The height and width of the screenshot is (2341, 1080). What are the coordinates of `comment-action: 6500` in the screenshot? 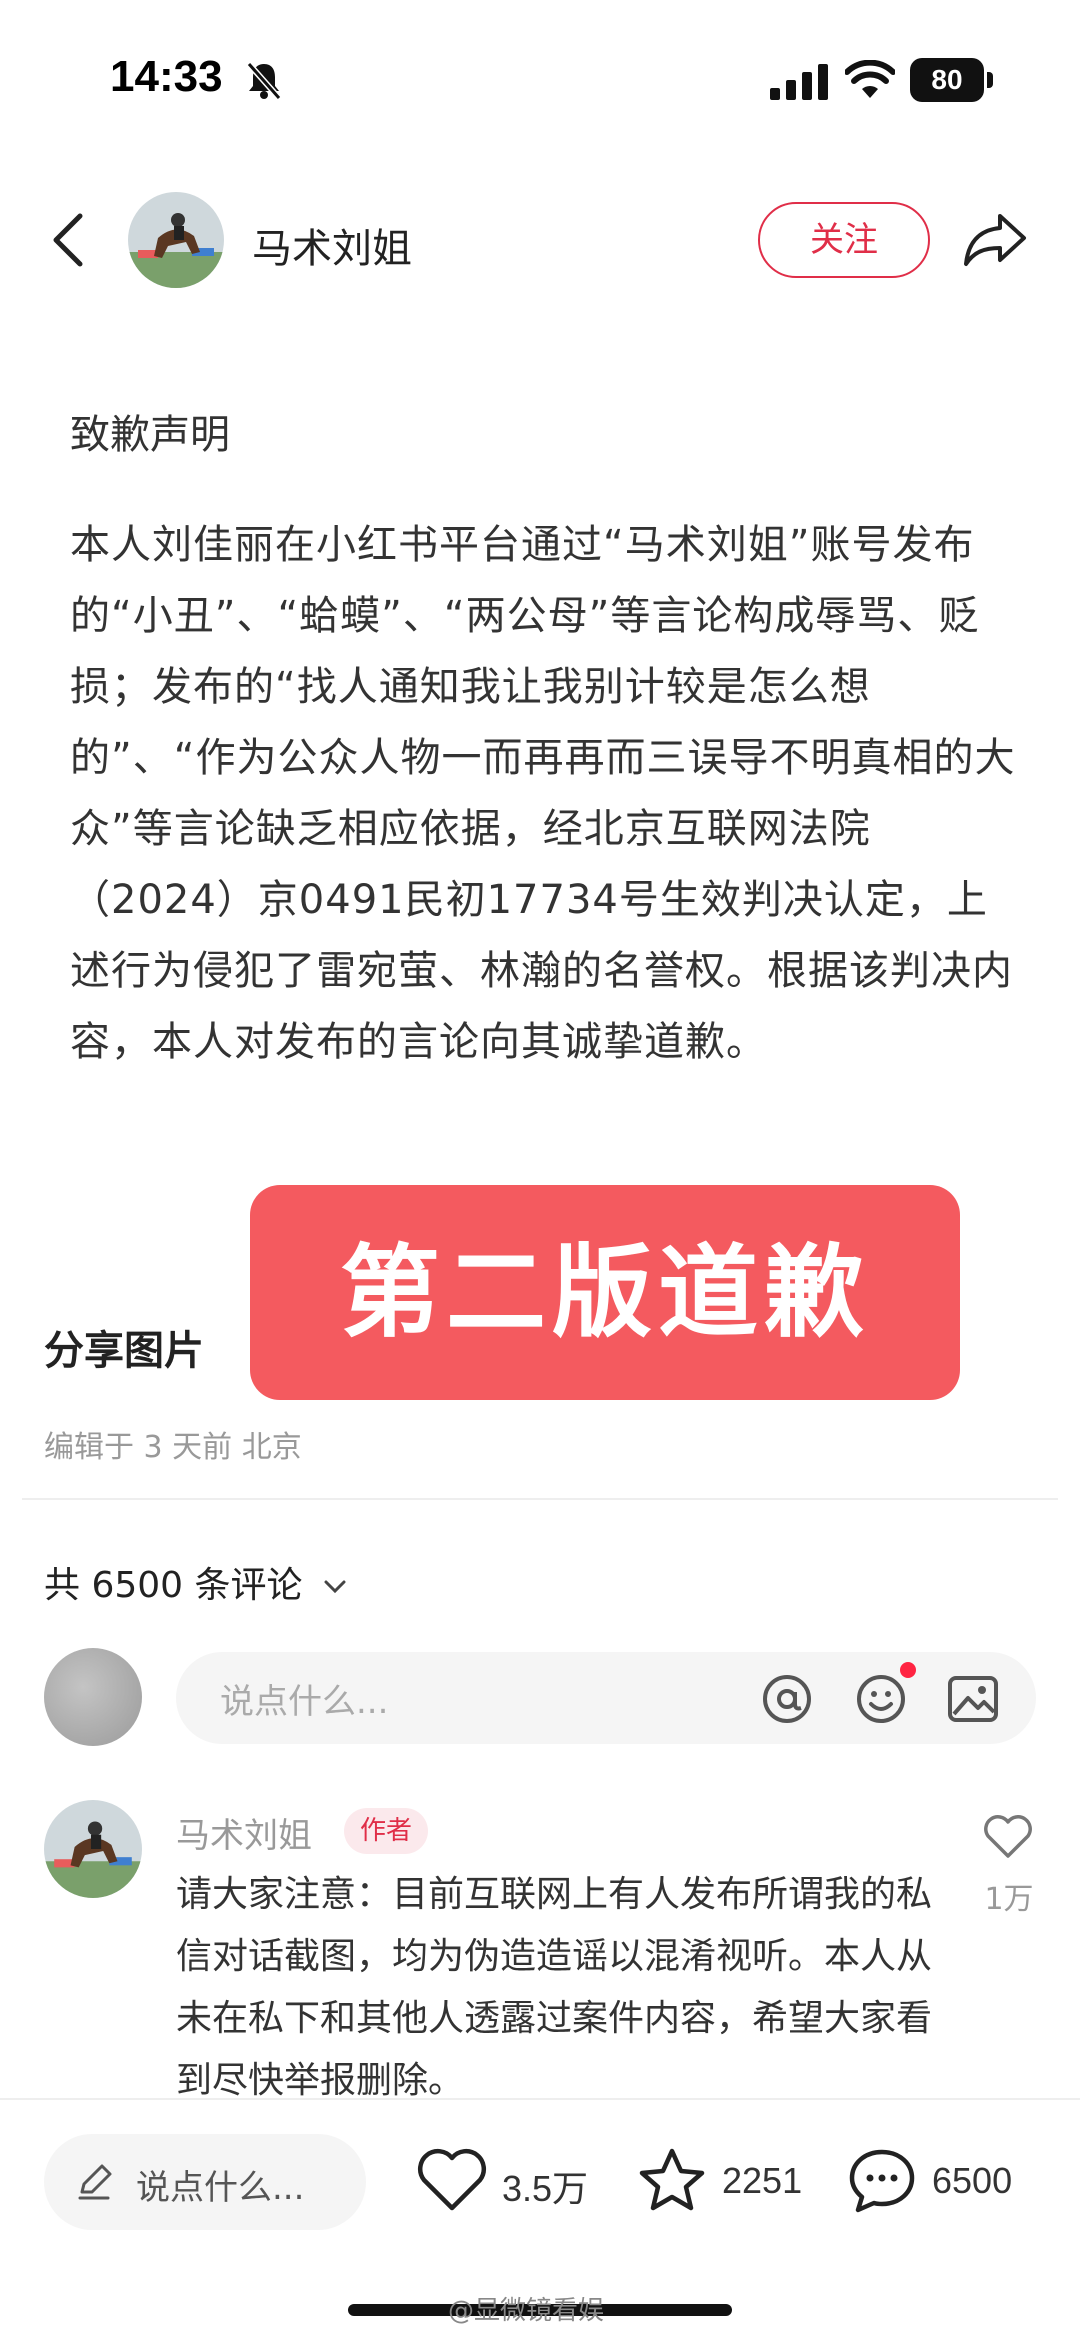 It's located at (946, 2182).